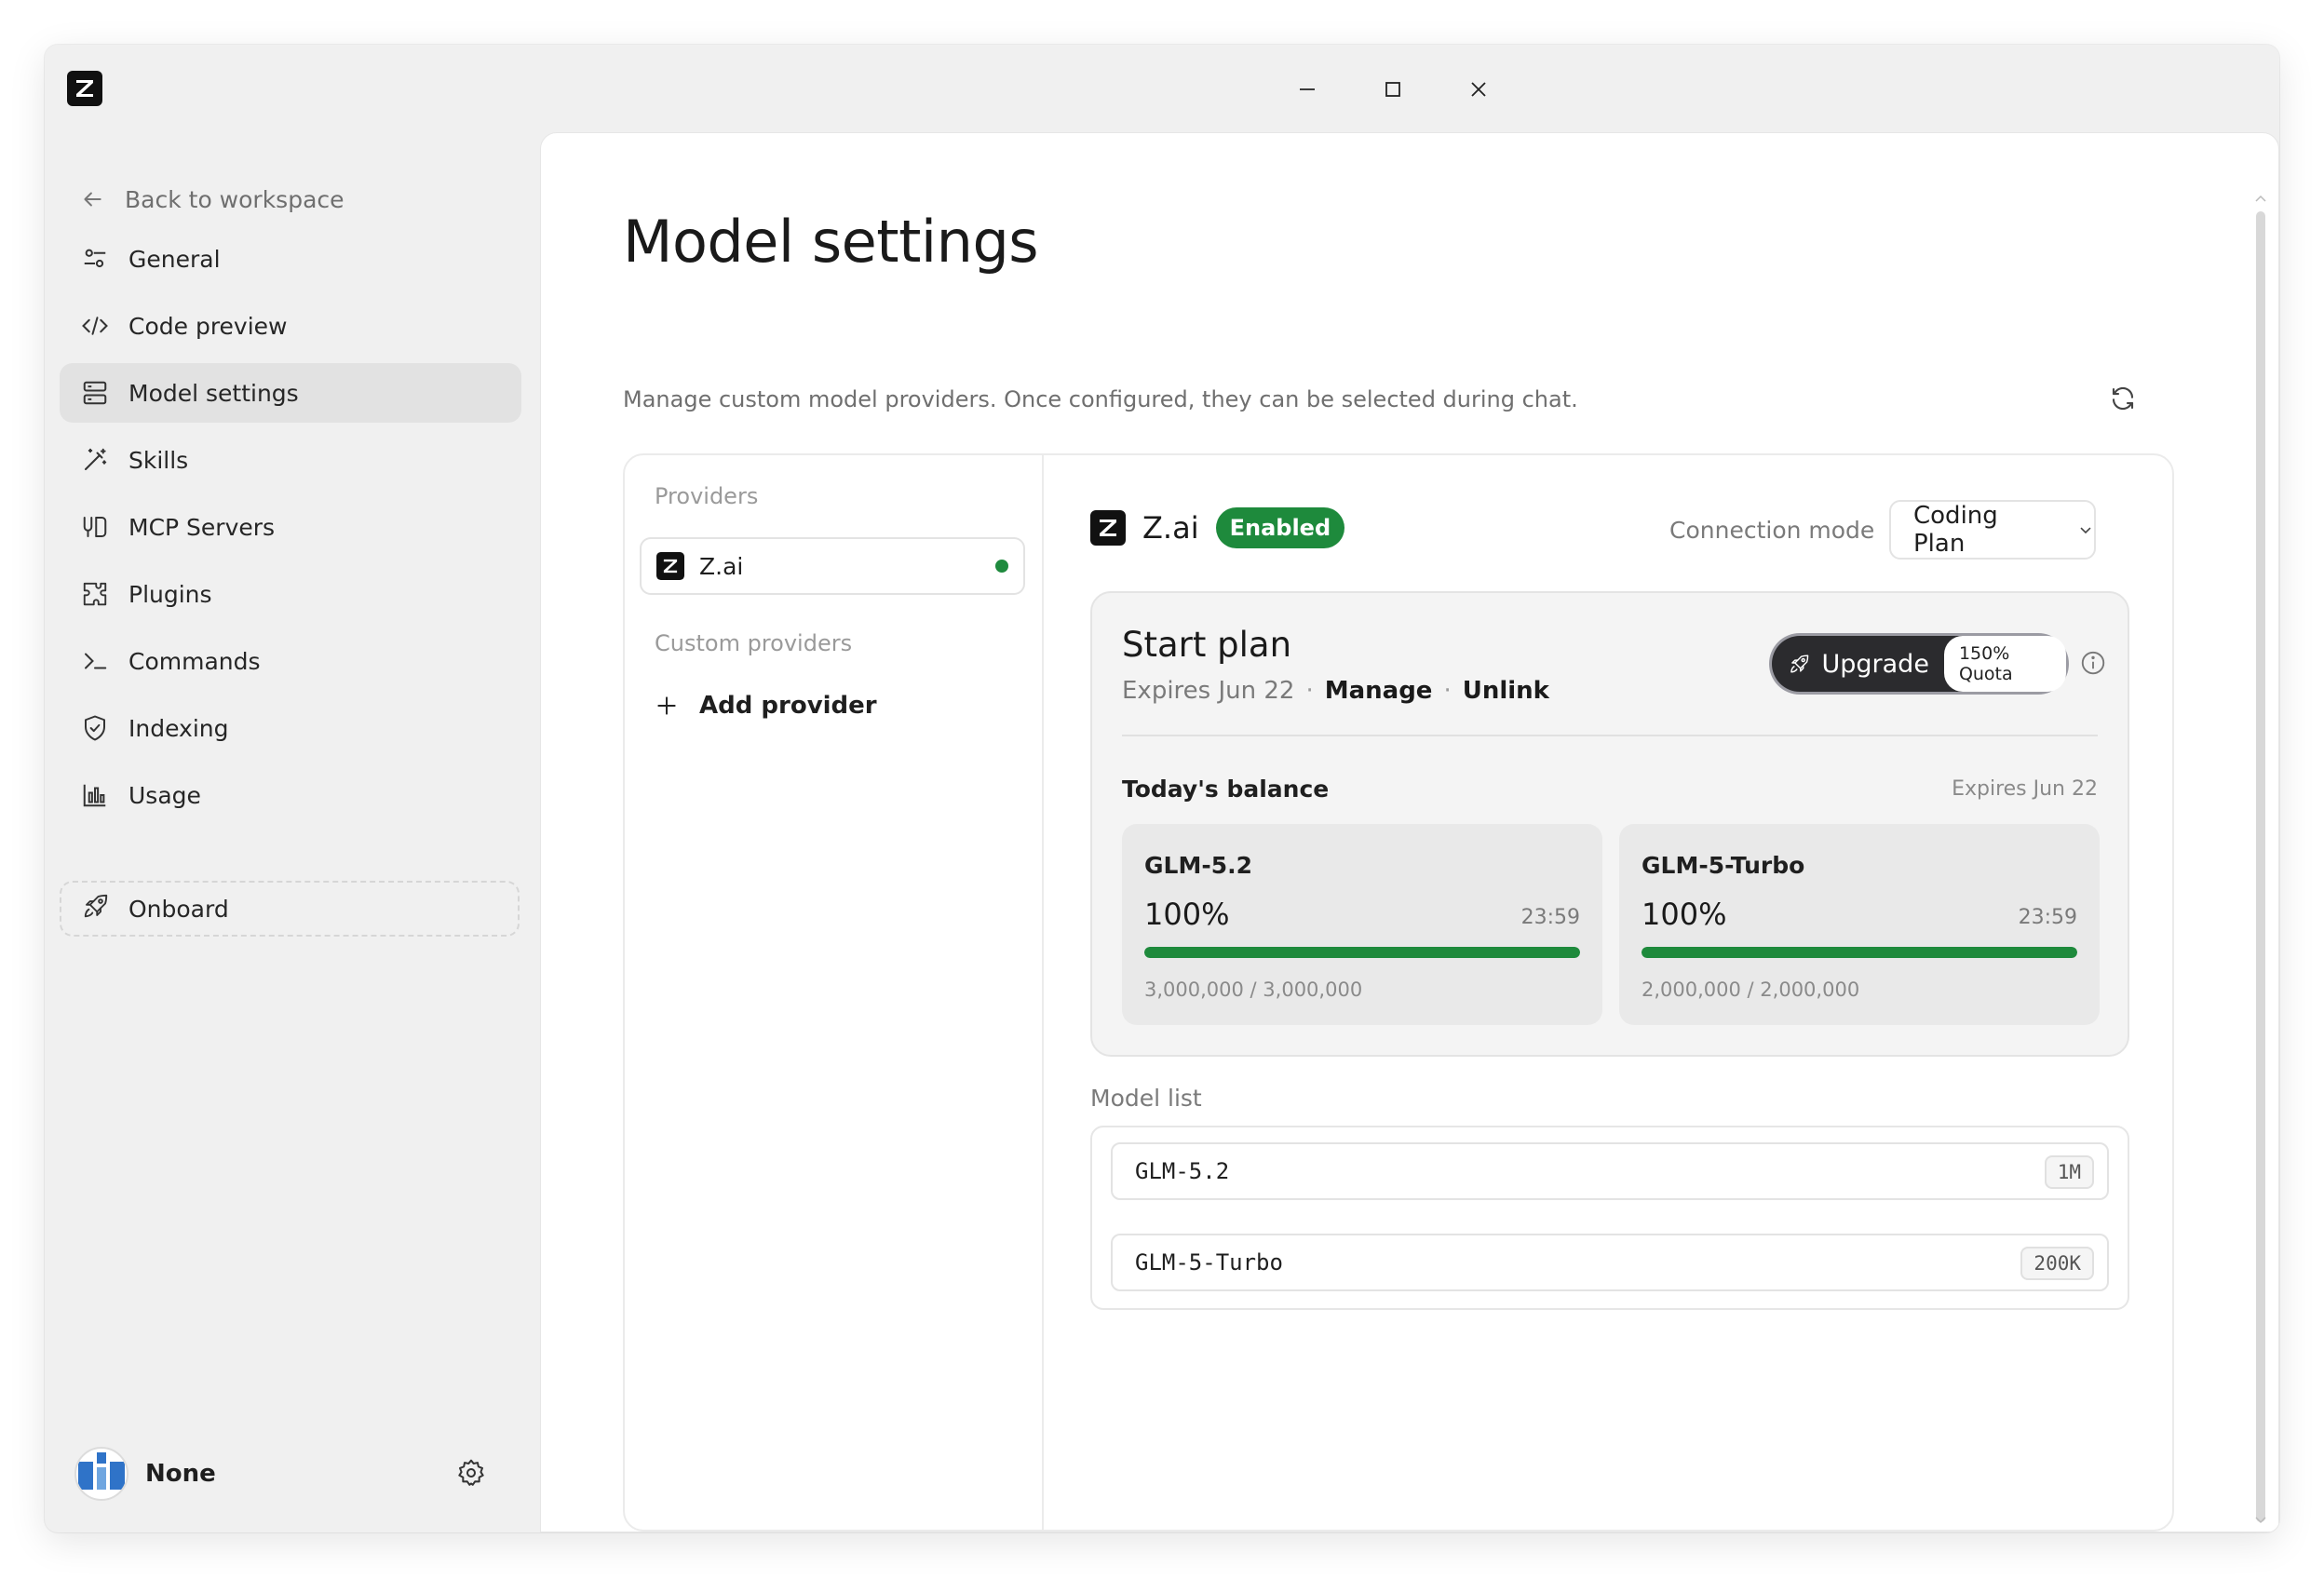 This screenshot has width=2324, height=1579. What do you see at coordinates (1379, 691) in the screenshot?
I see `manage-link: Manage` at bounding box center [1379, 691].